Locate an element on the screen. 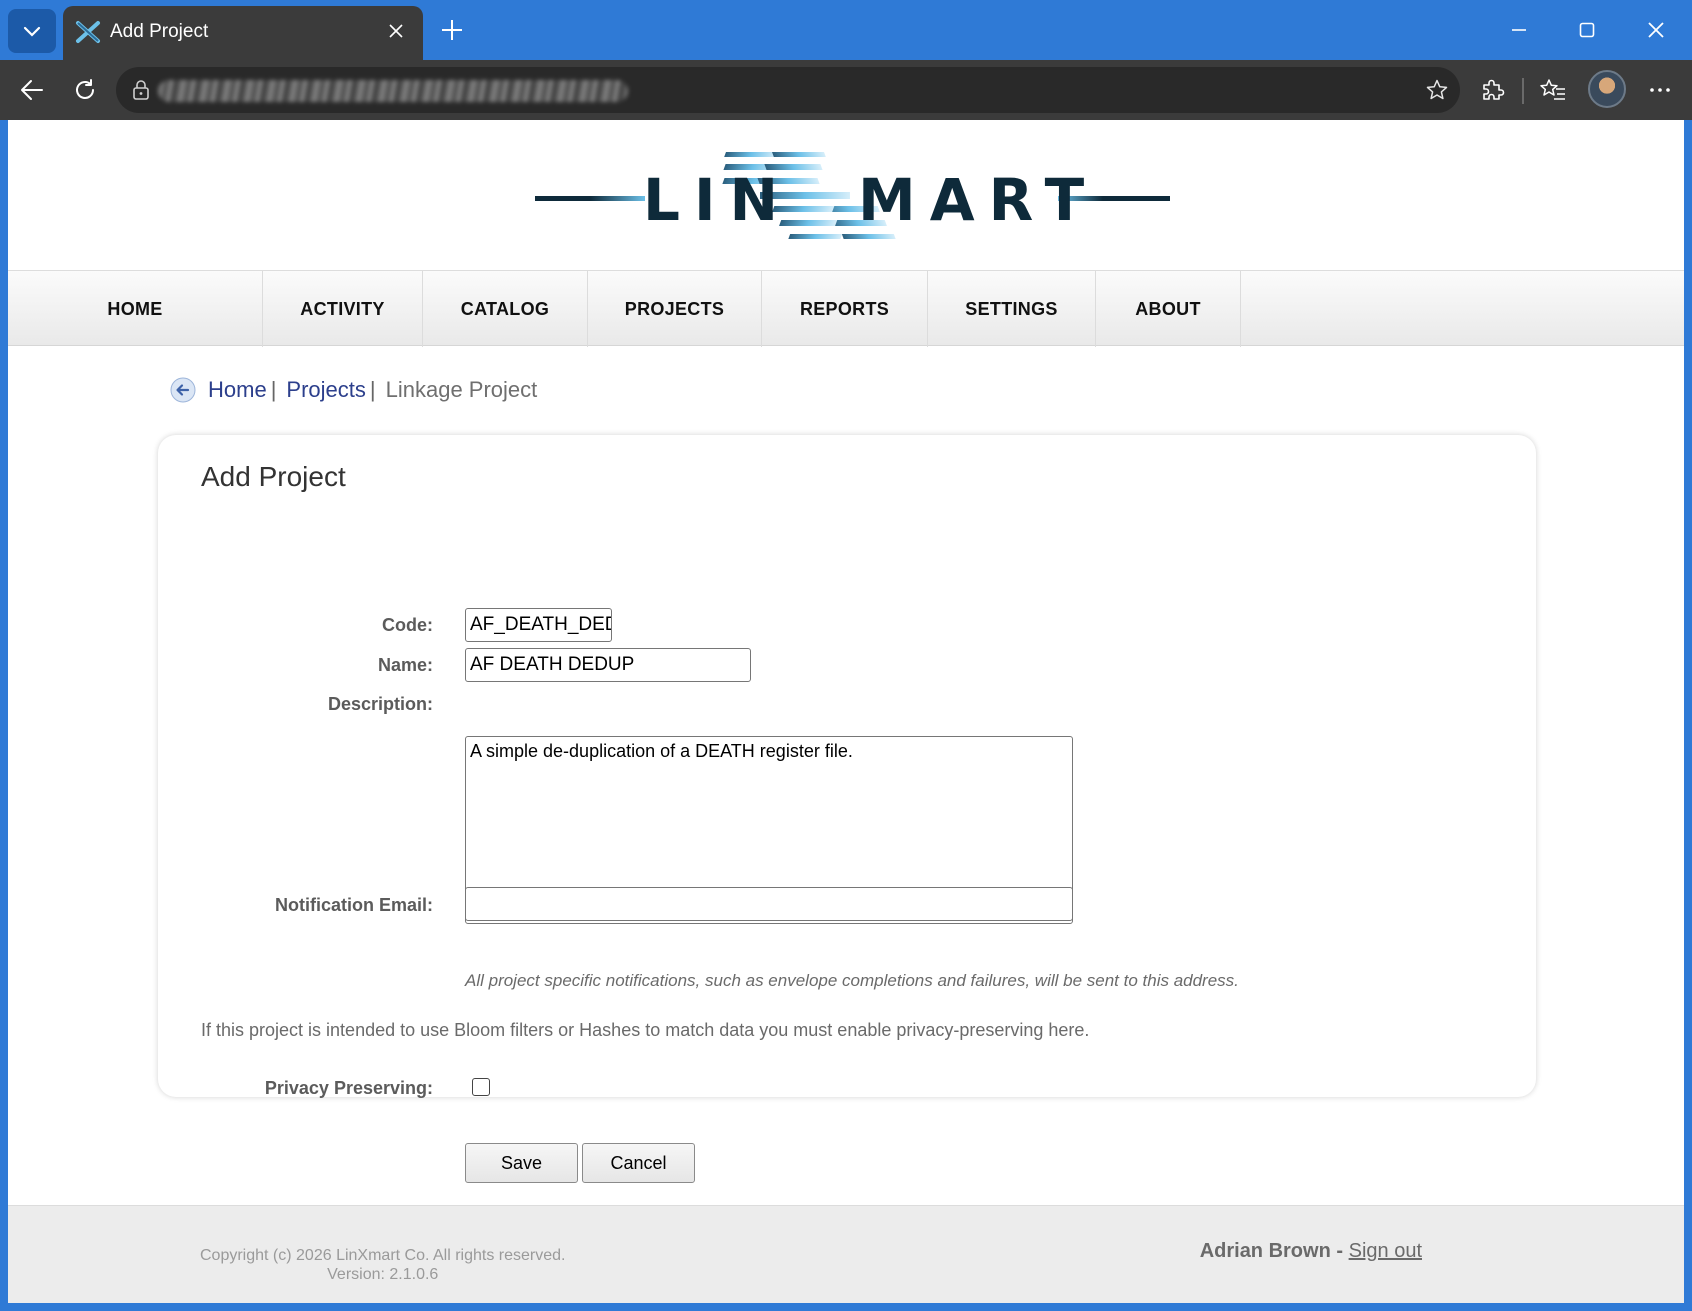 Image resolution: width=1692 pixels, height=1311 pixels. minimize-icon is located at coordinates (1519, 30).